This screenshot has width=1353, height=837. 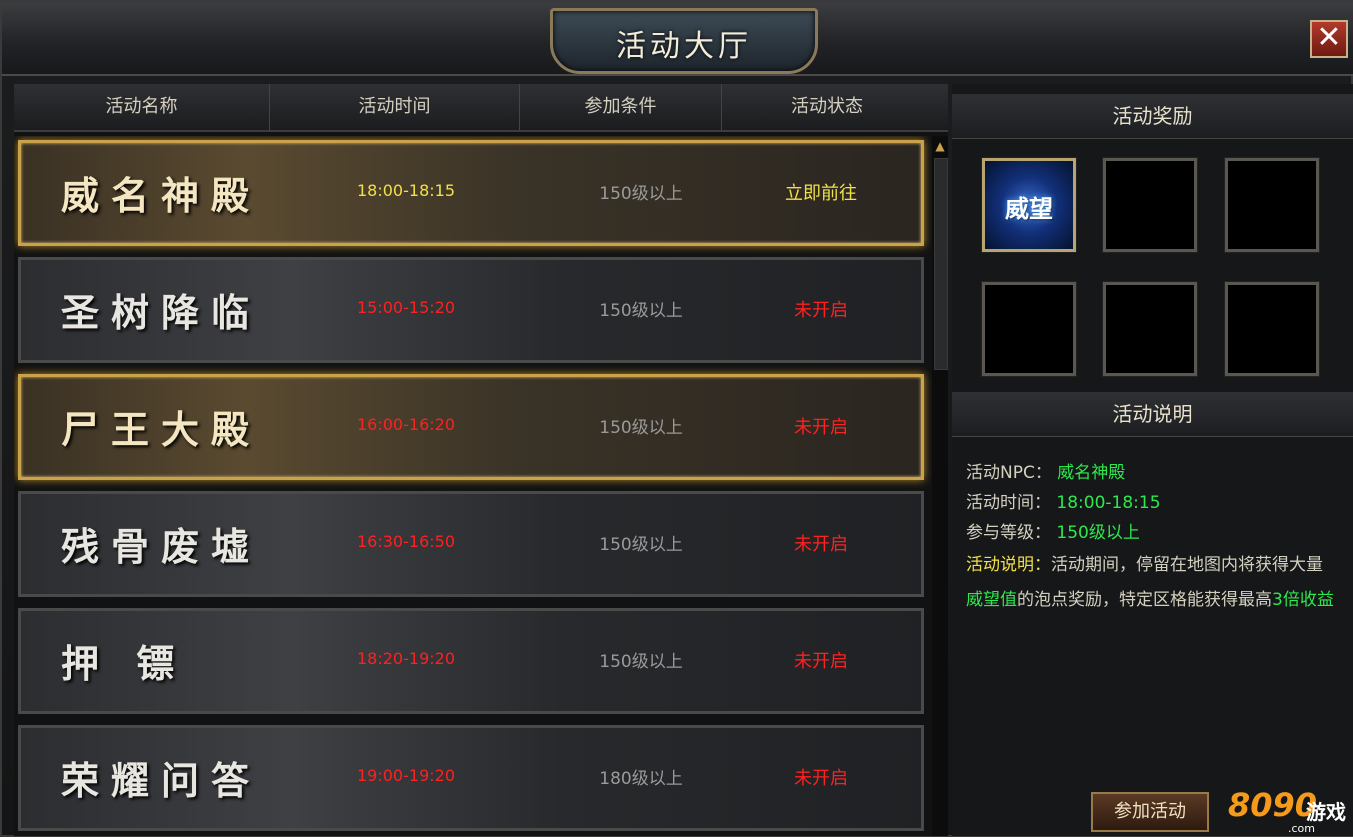 What do you see at coordinates (406, 658) in the screenshot?
I see `activity-time: 18:20-19:20` at bounding box center [406, 658].